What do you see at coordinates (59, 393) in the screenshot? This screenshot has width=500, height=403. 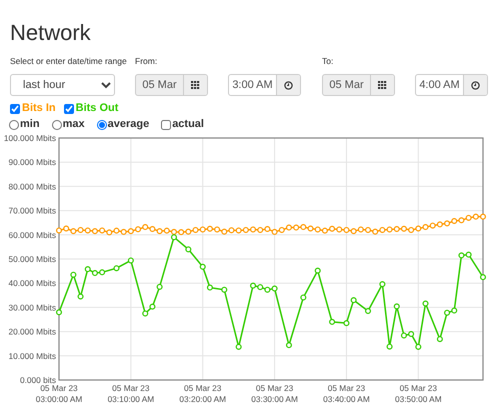 I see `x-axis-label: 05 Mar 23 03:00:00 AM` at bounding box center [59, 393].